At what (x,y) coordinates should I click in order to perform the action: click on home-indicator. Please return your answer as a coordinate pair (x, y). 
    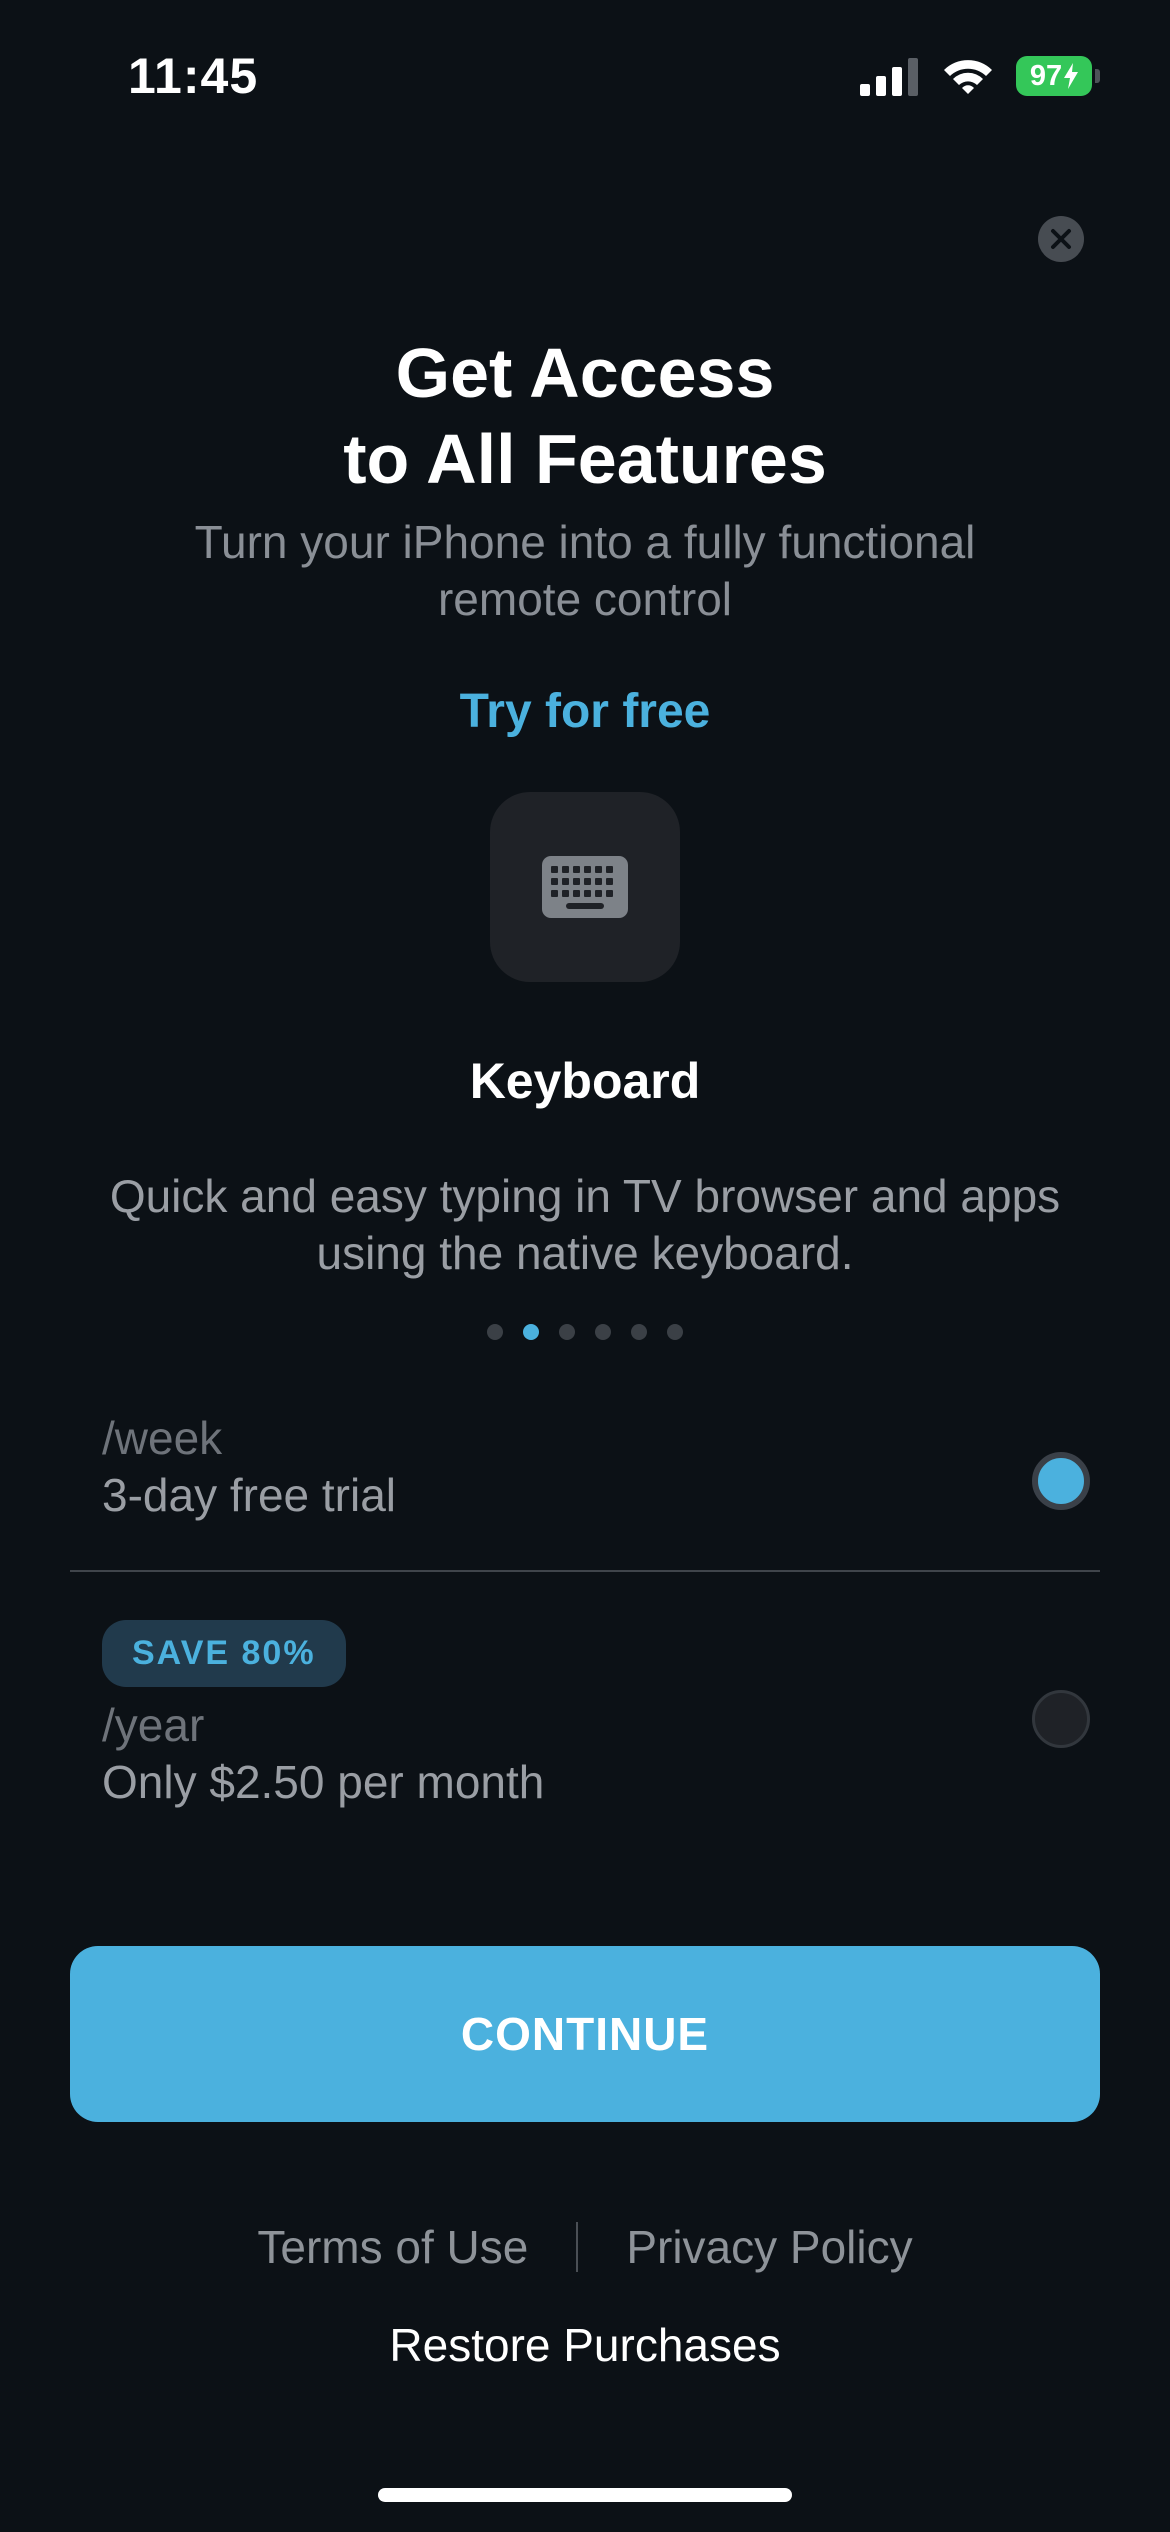
    Looking at the image, I should click on (585, 2495).